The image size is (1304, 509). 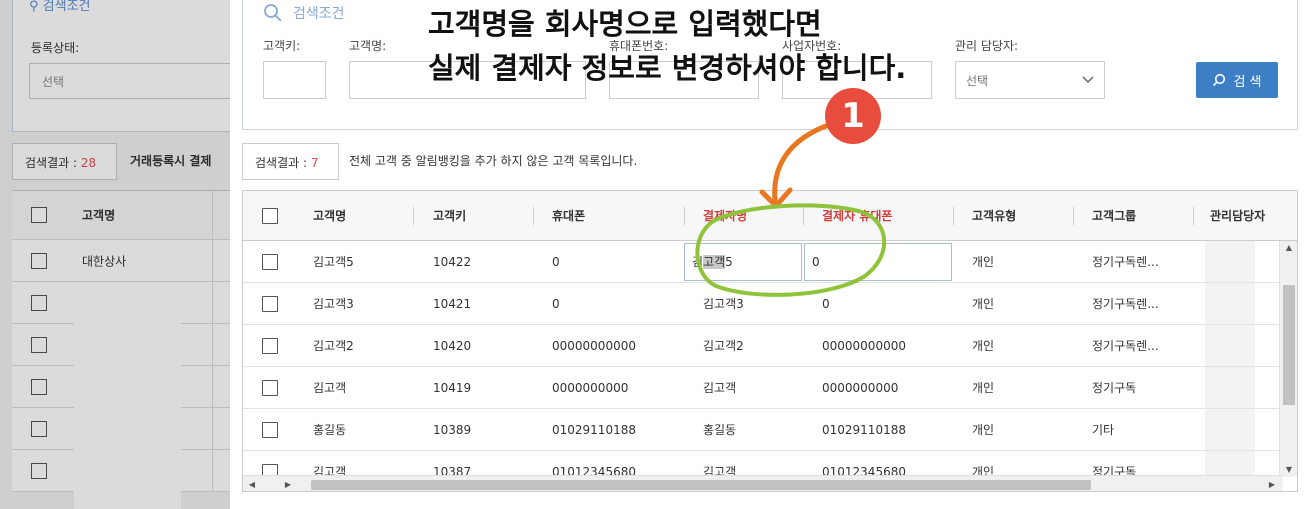 What do you see at coordinates (725, 216) in the screenshot?
I see `col-payer-name: 결제자명` at bounding box center [725, 216].